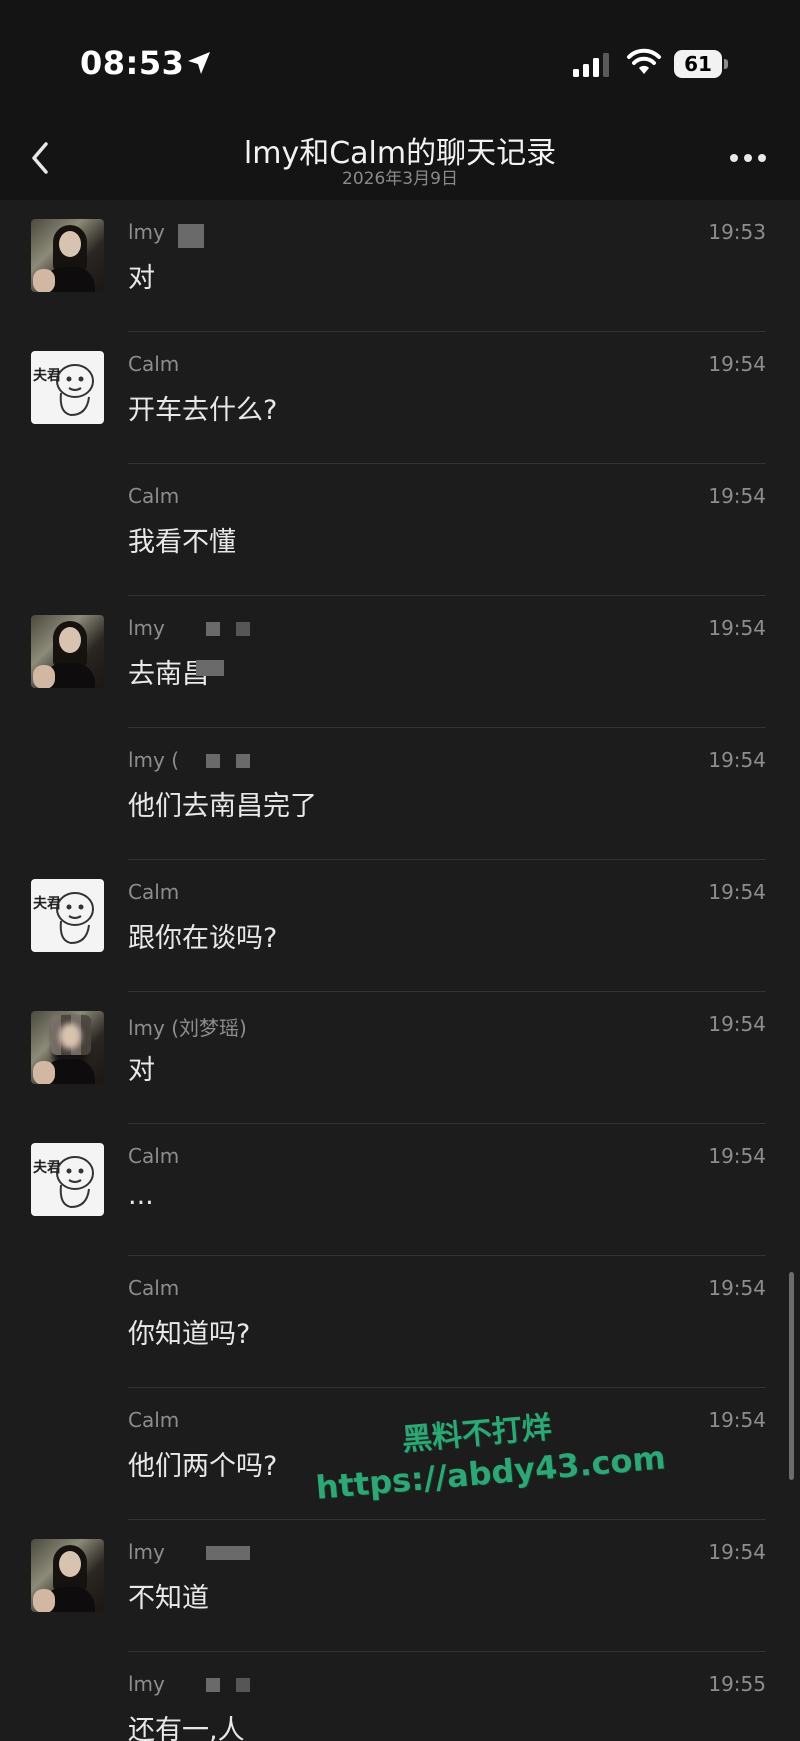 This screenshot has height=1741, width=800. What do you see at coordinates (400, 160) in the screenshot?
I see `nav-bar: lmy和Calm的聊天记录 2026年3月9日` at bounding box center [400, 160].